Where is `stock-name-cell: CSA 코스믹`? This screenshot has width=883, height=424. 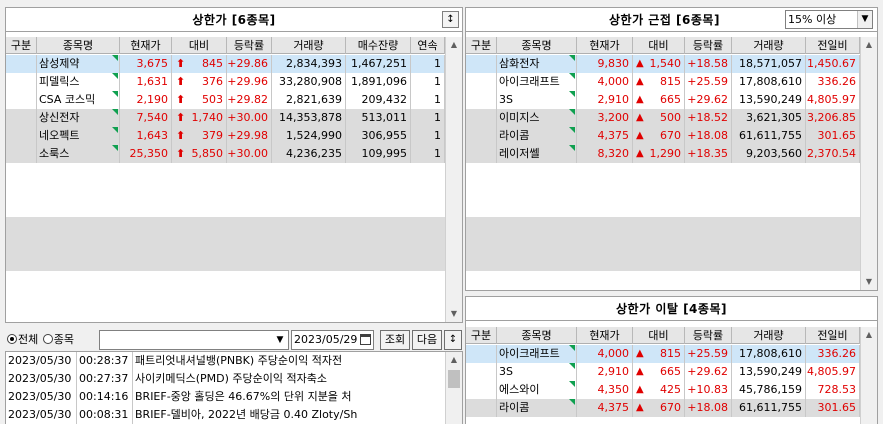
stock-name-cell: CSA 코스믹 is located at coordinates (78, 100).